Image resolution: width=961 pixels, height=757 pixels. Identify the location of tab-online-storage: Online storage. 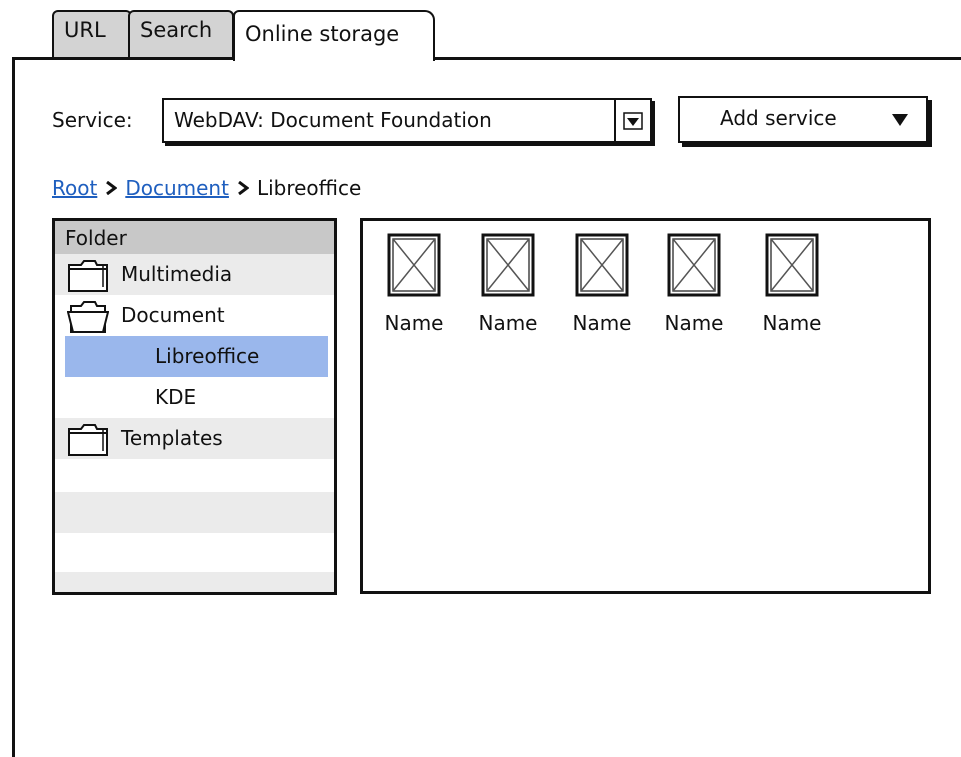
(334, 35).